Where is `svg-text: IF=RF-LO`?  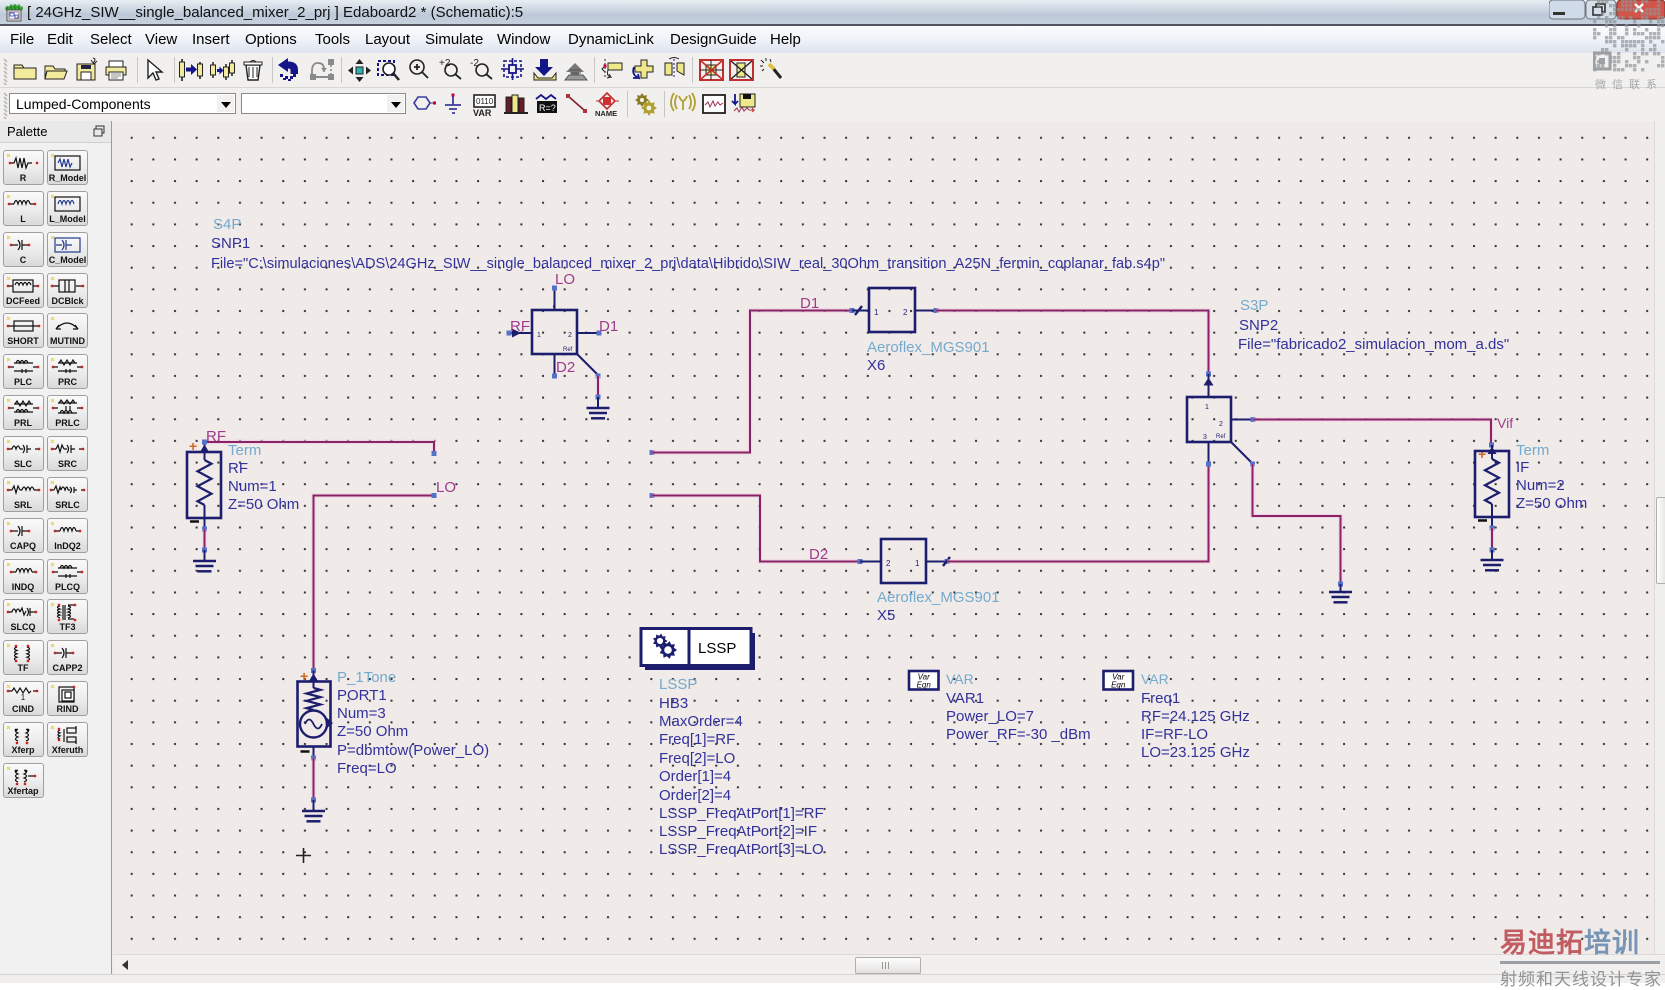 svg-text: IF=RF-LO is located at coordinates (1174, 734).